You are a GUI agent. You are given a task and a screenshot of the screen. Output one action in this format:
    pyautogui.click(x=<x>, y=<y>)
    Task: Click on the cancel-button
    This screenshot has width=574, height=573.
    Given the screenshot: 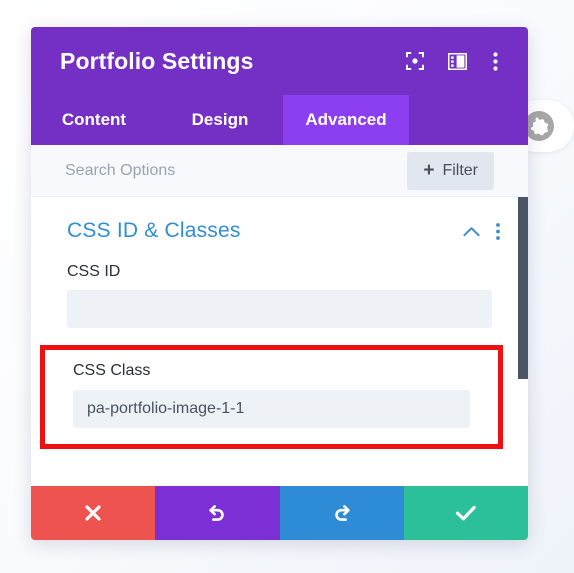 What is the action you would take?
    pyautogui.click(x=93, y=513)
    